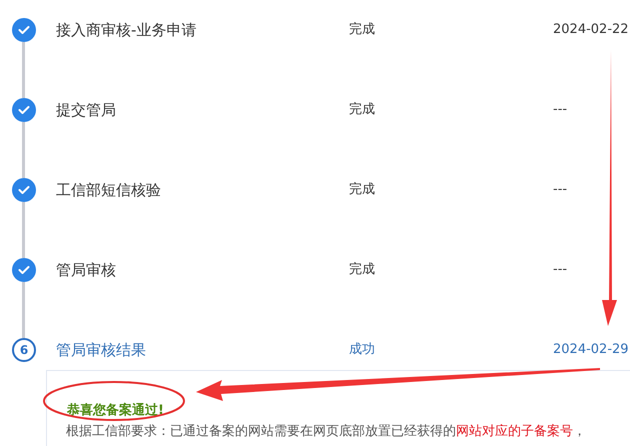 This screenshot has width=630, height=446. What do you see at coordinates (24, 350) in the screenshot?
I see `step-number: 6` at bounding box center [24, 350].